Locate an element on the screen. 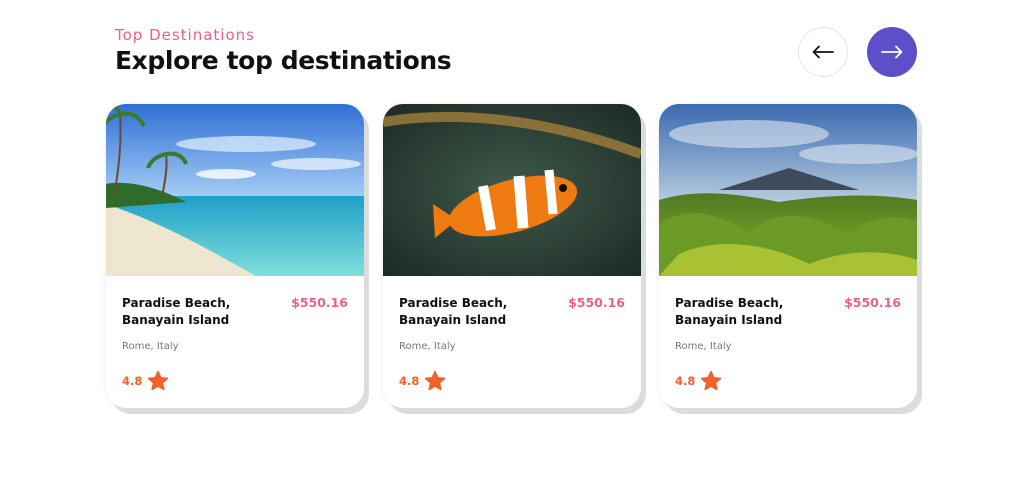 This screenshot has height=478, width=1024. beach-photo is located at coordinates (235, 190).